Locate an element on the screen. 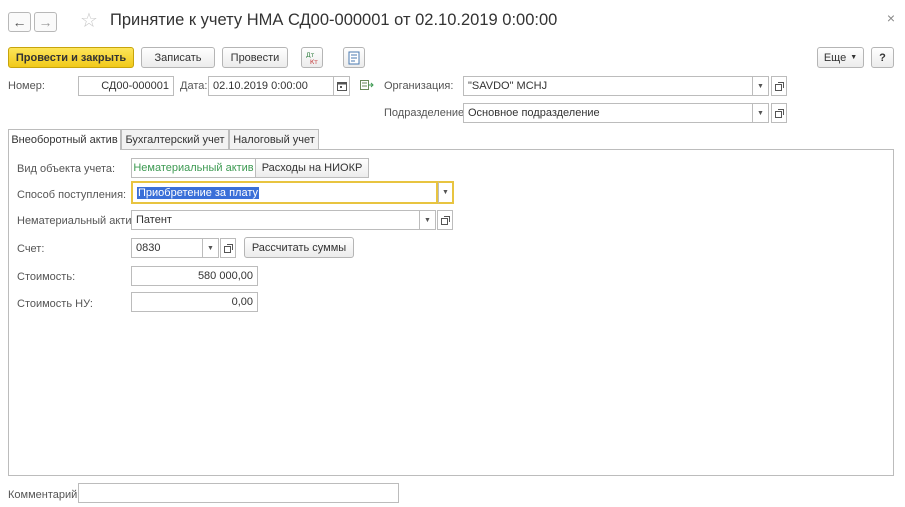 This screenshot has width=905, height=507. intangible-asset-open-button is located at coordinates (445, 220).